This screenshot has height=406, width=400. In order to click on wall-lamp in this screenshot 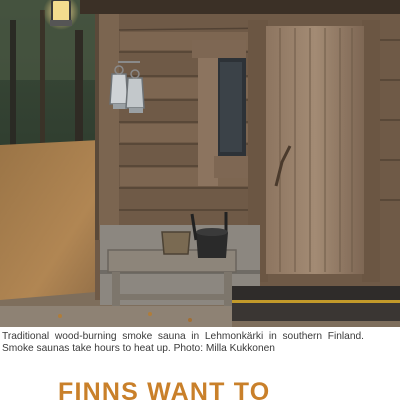, I will do `click(61, 11)`.